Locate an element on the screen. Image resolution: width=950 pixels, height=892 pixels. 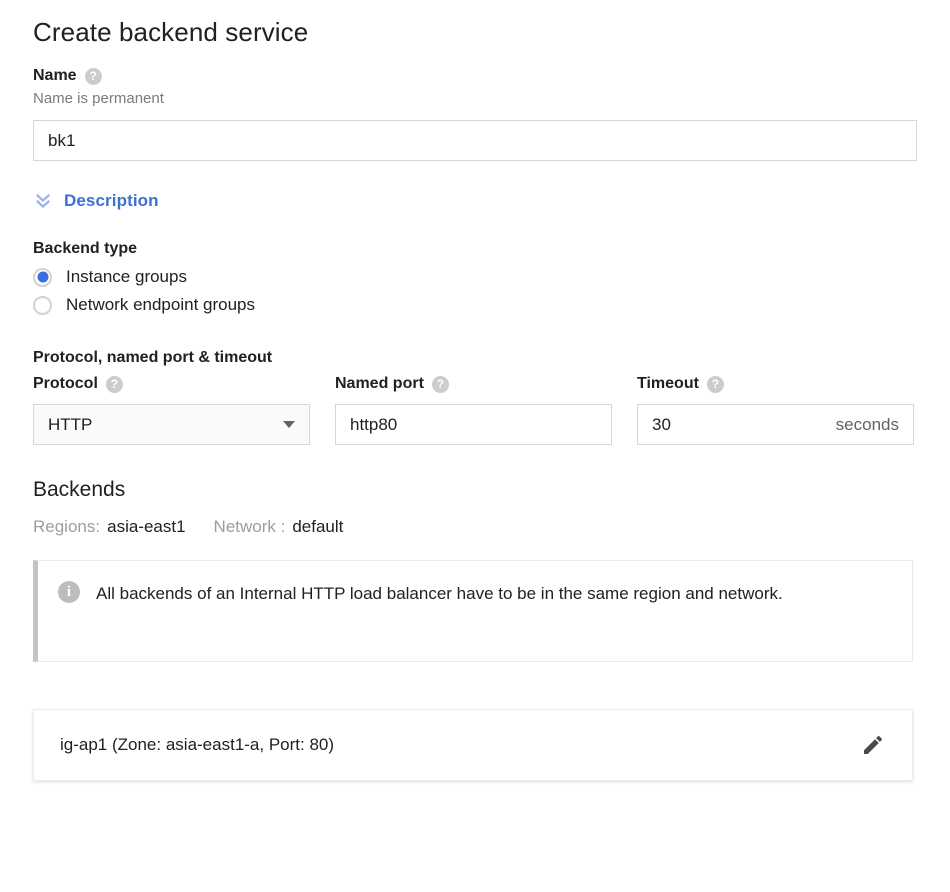
radio-indicator-network-endpoint-groups is located at coordinates (42, 305).